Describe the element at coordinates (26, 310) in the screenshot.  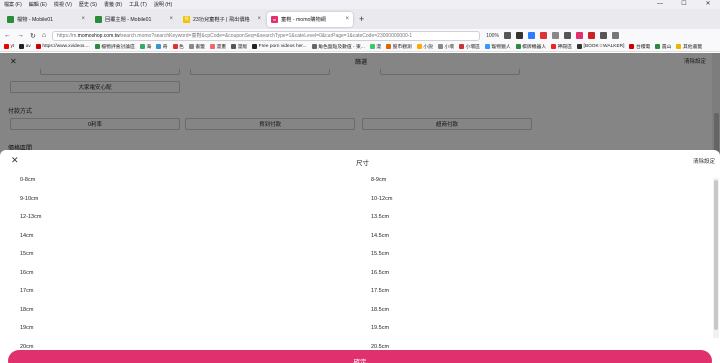
I see `size-option: 18cm` at that location.